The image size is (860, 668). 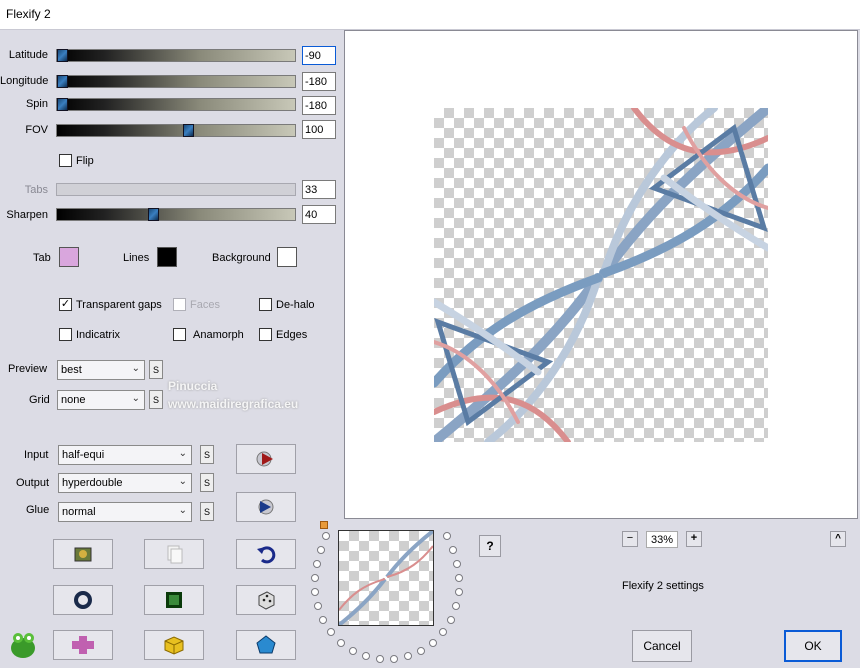 I want to click on indicatrix-label: Indicatrix, so click(x=98, y=335).